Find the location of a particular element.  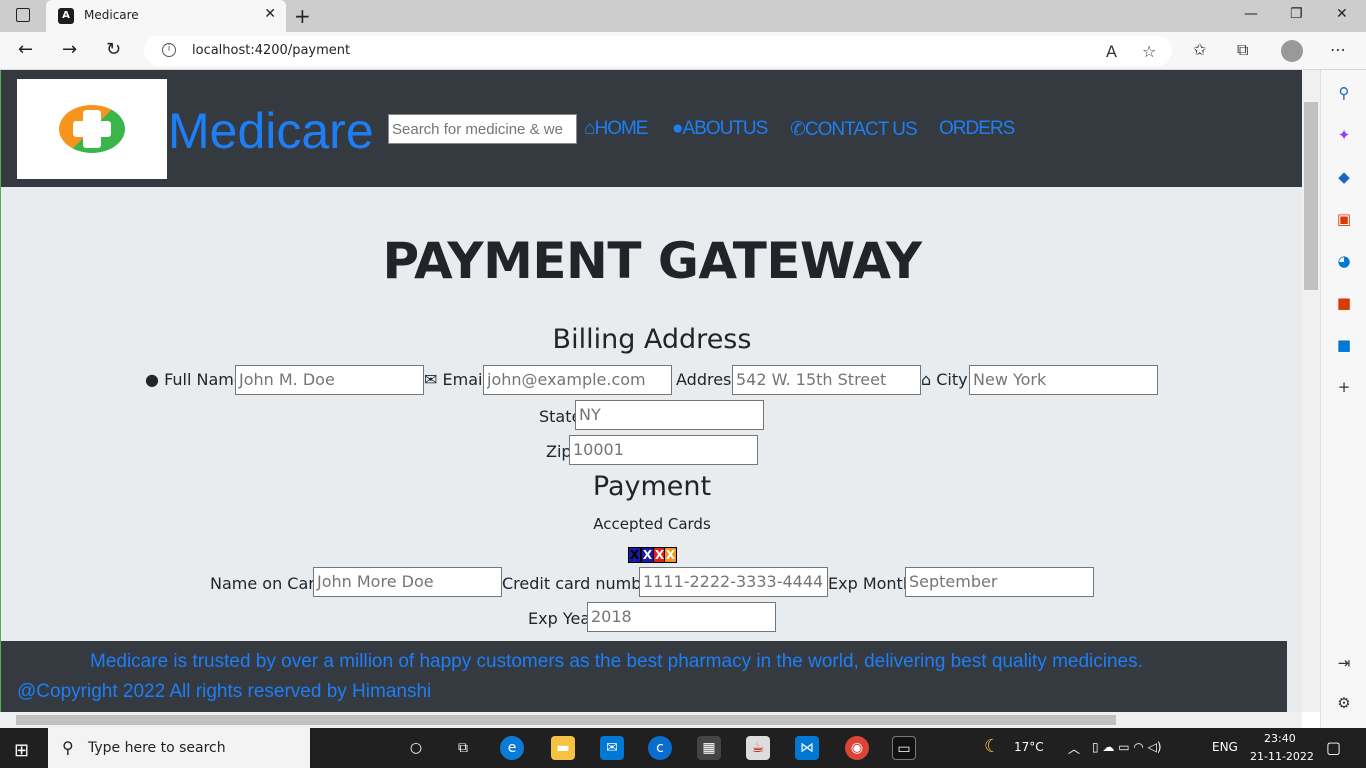

email-label: ✉ Email is located at coordinates (455, 379).